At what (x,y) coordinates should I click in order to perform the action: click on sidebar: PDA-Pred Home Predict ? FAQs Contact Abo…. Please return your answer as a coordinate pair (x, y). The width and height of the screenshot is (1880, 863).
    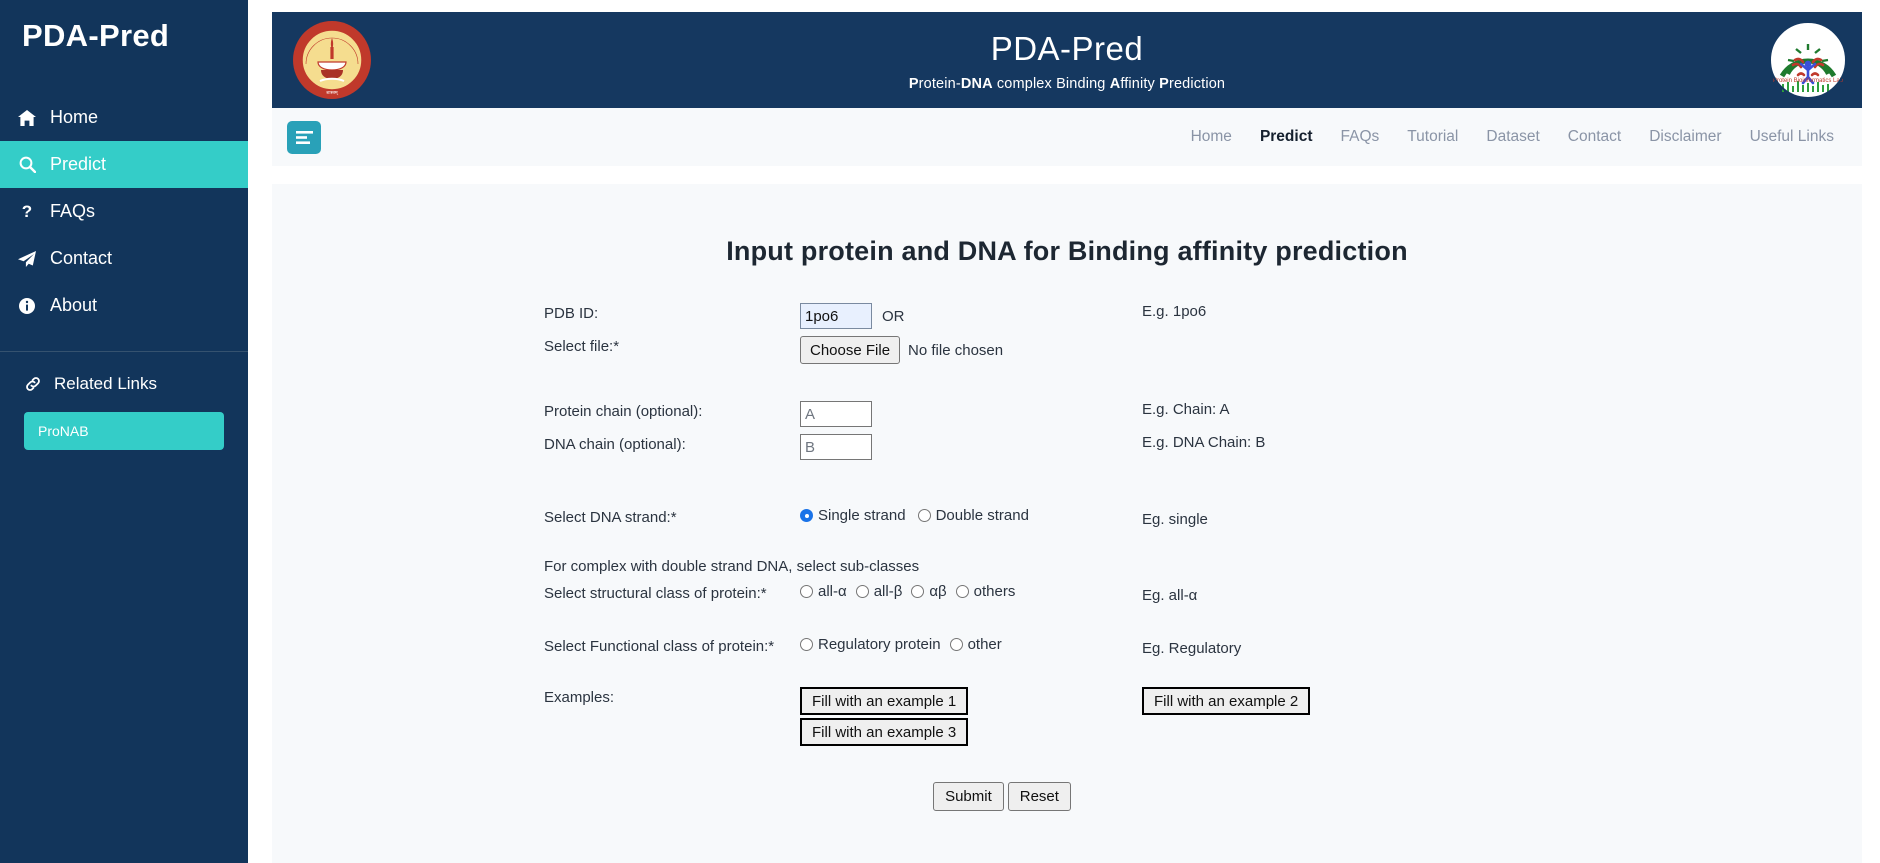
    Looking at the image, I should click on (124, 431).